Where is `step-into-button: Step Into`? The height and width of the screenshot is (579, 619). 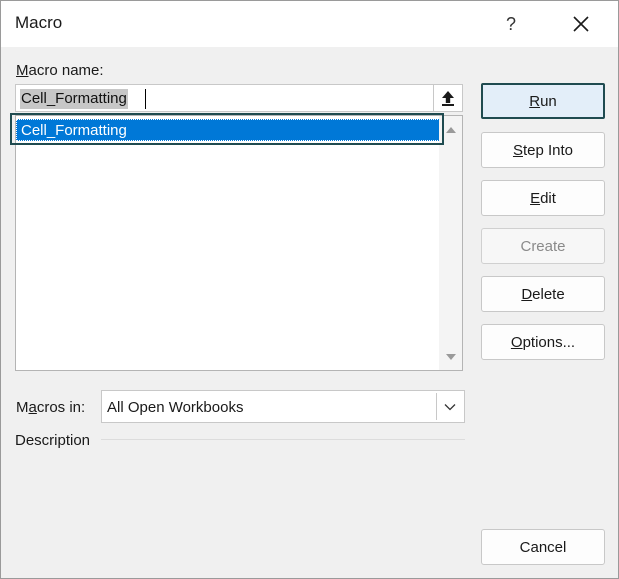
step-into-button: Step Into is located at coordinates (543, 150).